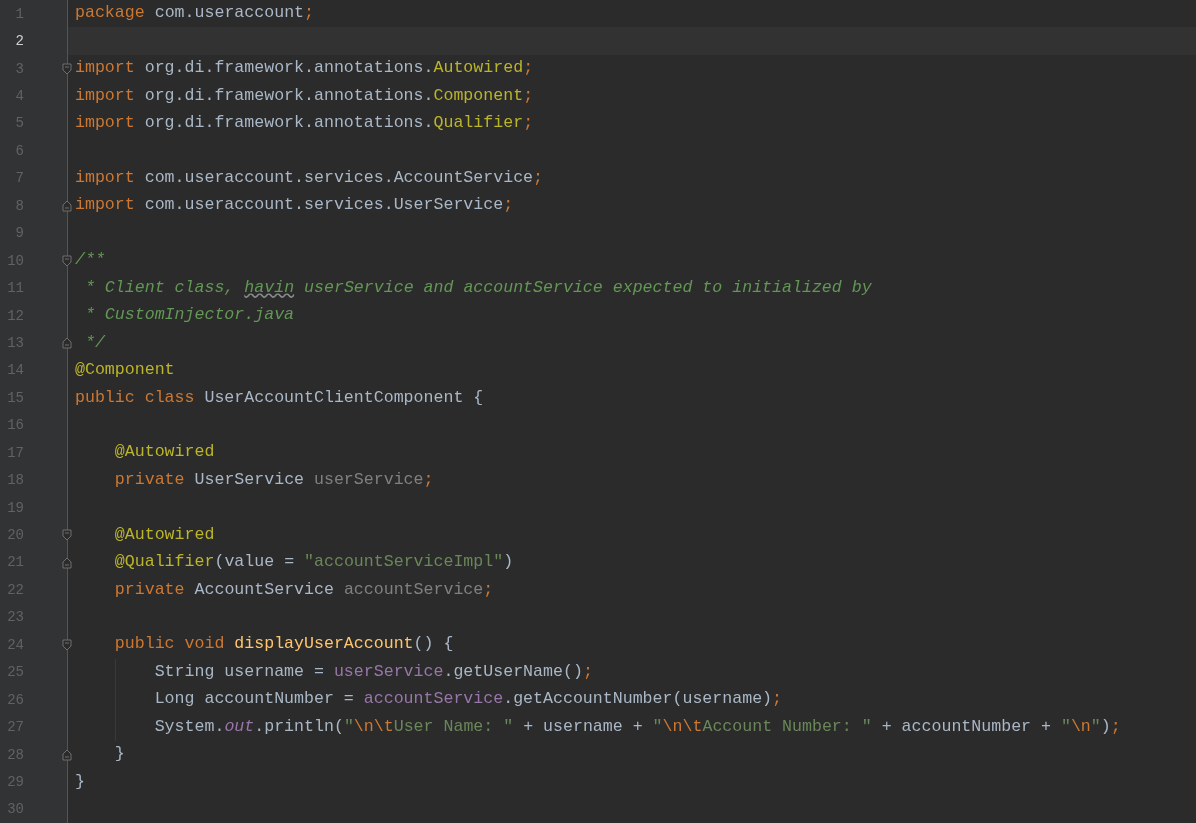 This screenshot has width=1196, height=823. I want to click on code-line: import com.useraccount.services.AccountService;, so click(309, 178).